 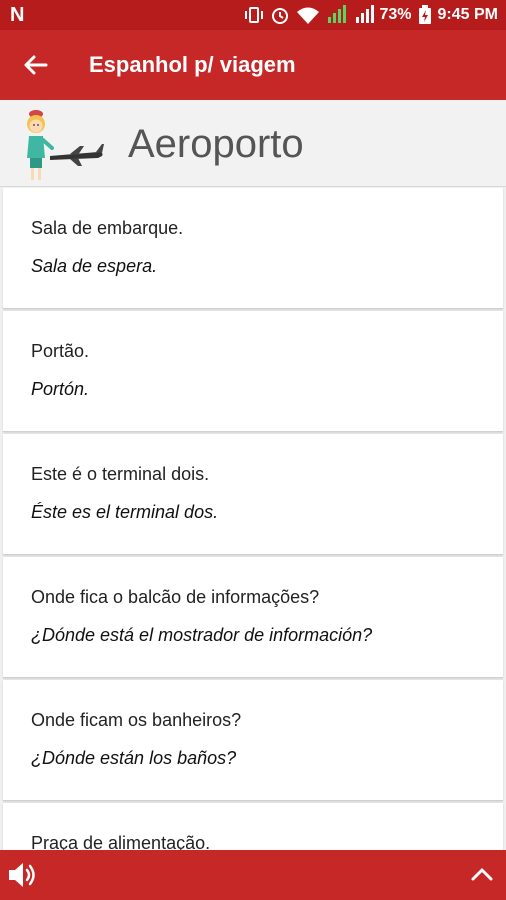 I want to click on phrase-spanish: Éste es el terminal dos., so click(x=125, y=512).